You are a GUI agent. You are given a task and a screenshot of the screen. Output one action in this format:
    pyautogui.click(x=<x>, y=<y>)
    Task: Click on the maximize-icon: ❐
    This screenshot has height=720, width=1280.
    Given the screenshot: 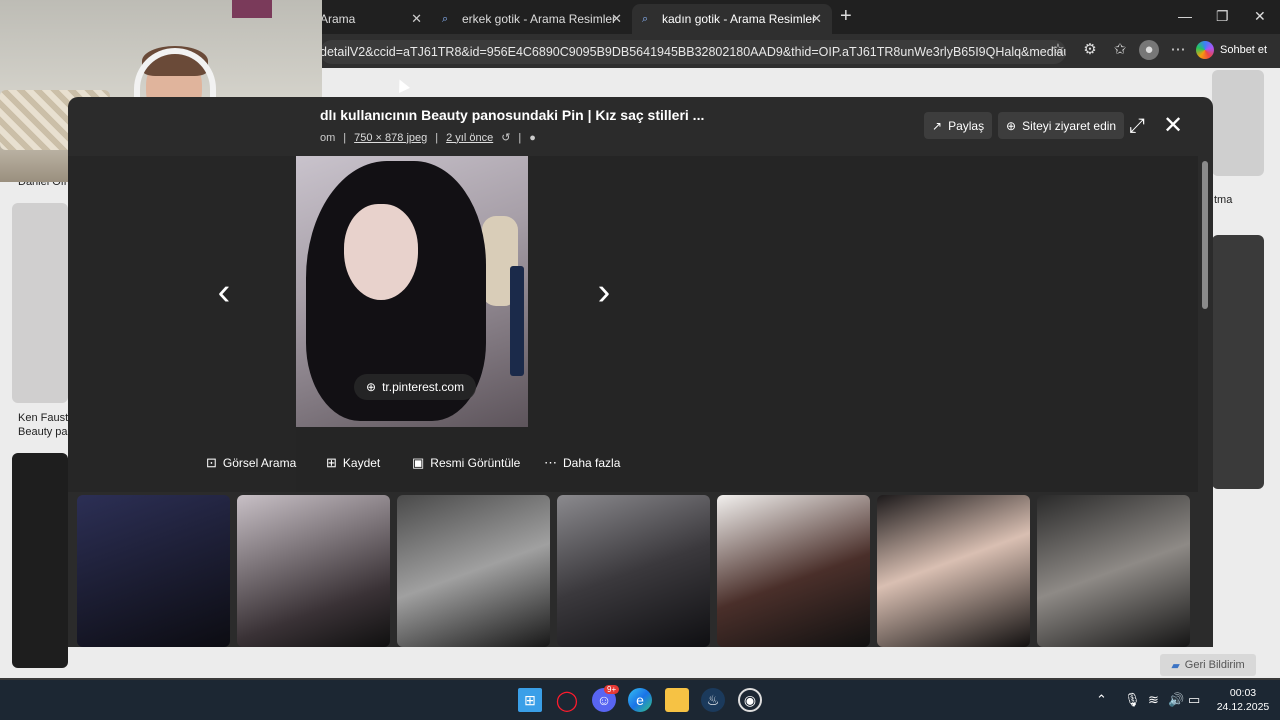 What is the action you would take?
    pyautogui.click(x=1222, y=16)
    